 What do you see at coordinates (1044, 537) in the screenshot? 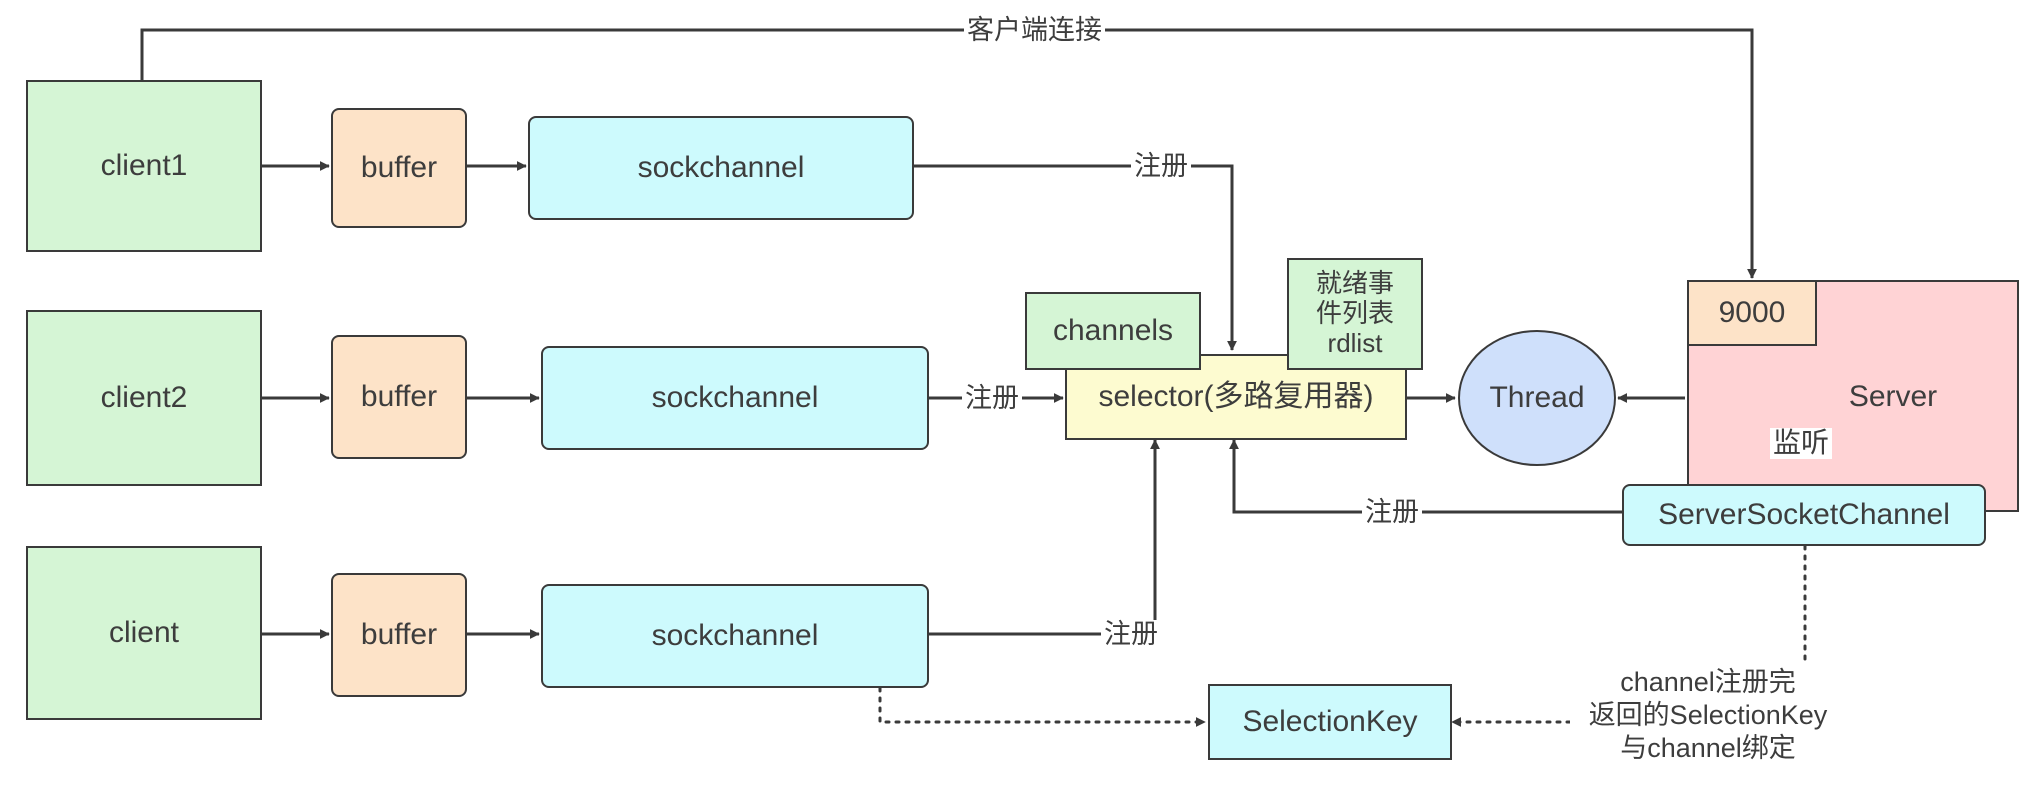
I see `sock3-register-line` at bounding box center [1044, 537].